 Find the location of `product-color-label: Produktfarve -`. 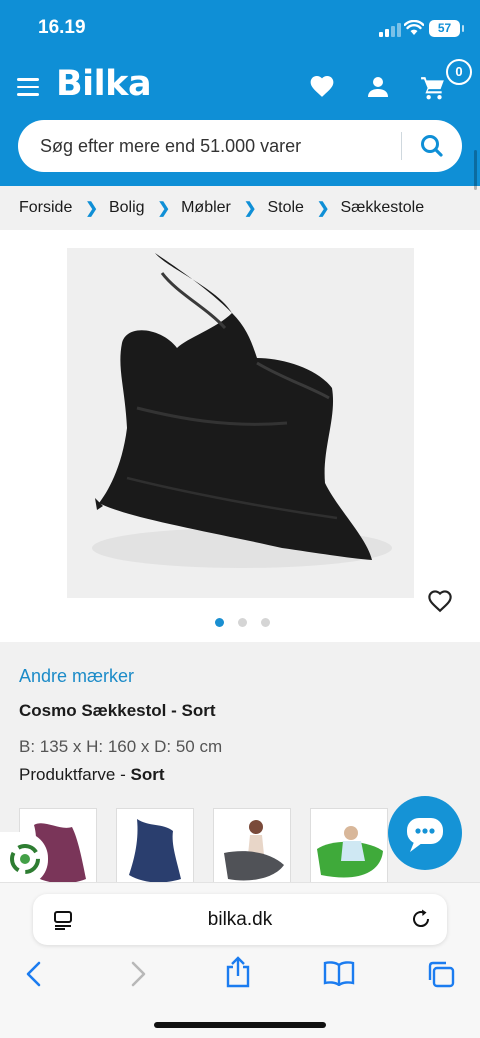

product-color-label: Produktfarve - is located at coordinates (75, 774).